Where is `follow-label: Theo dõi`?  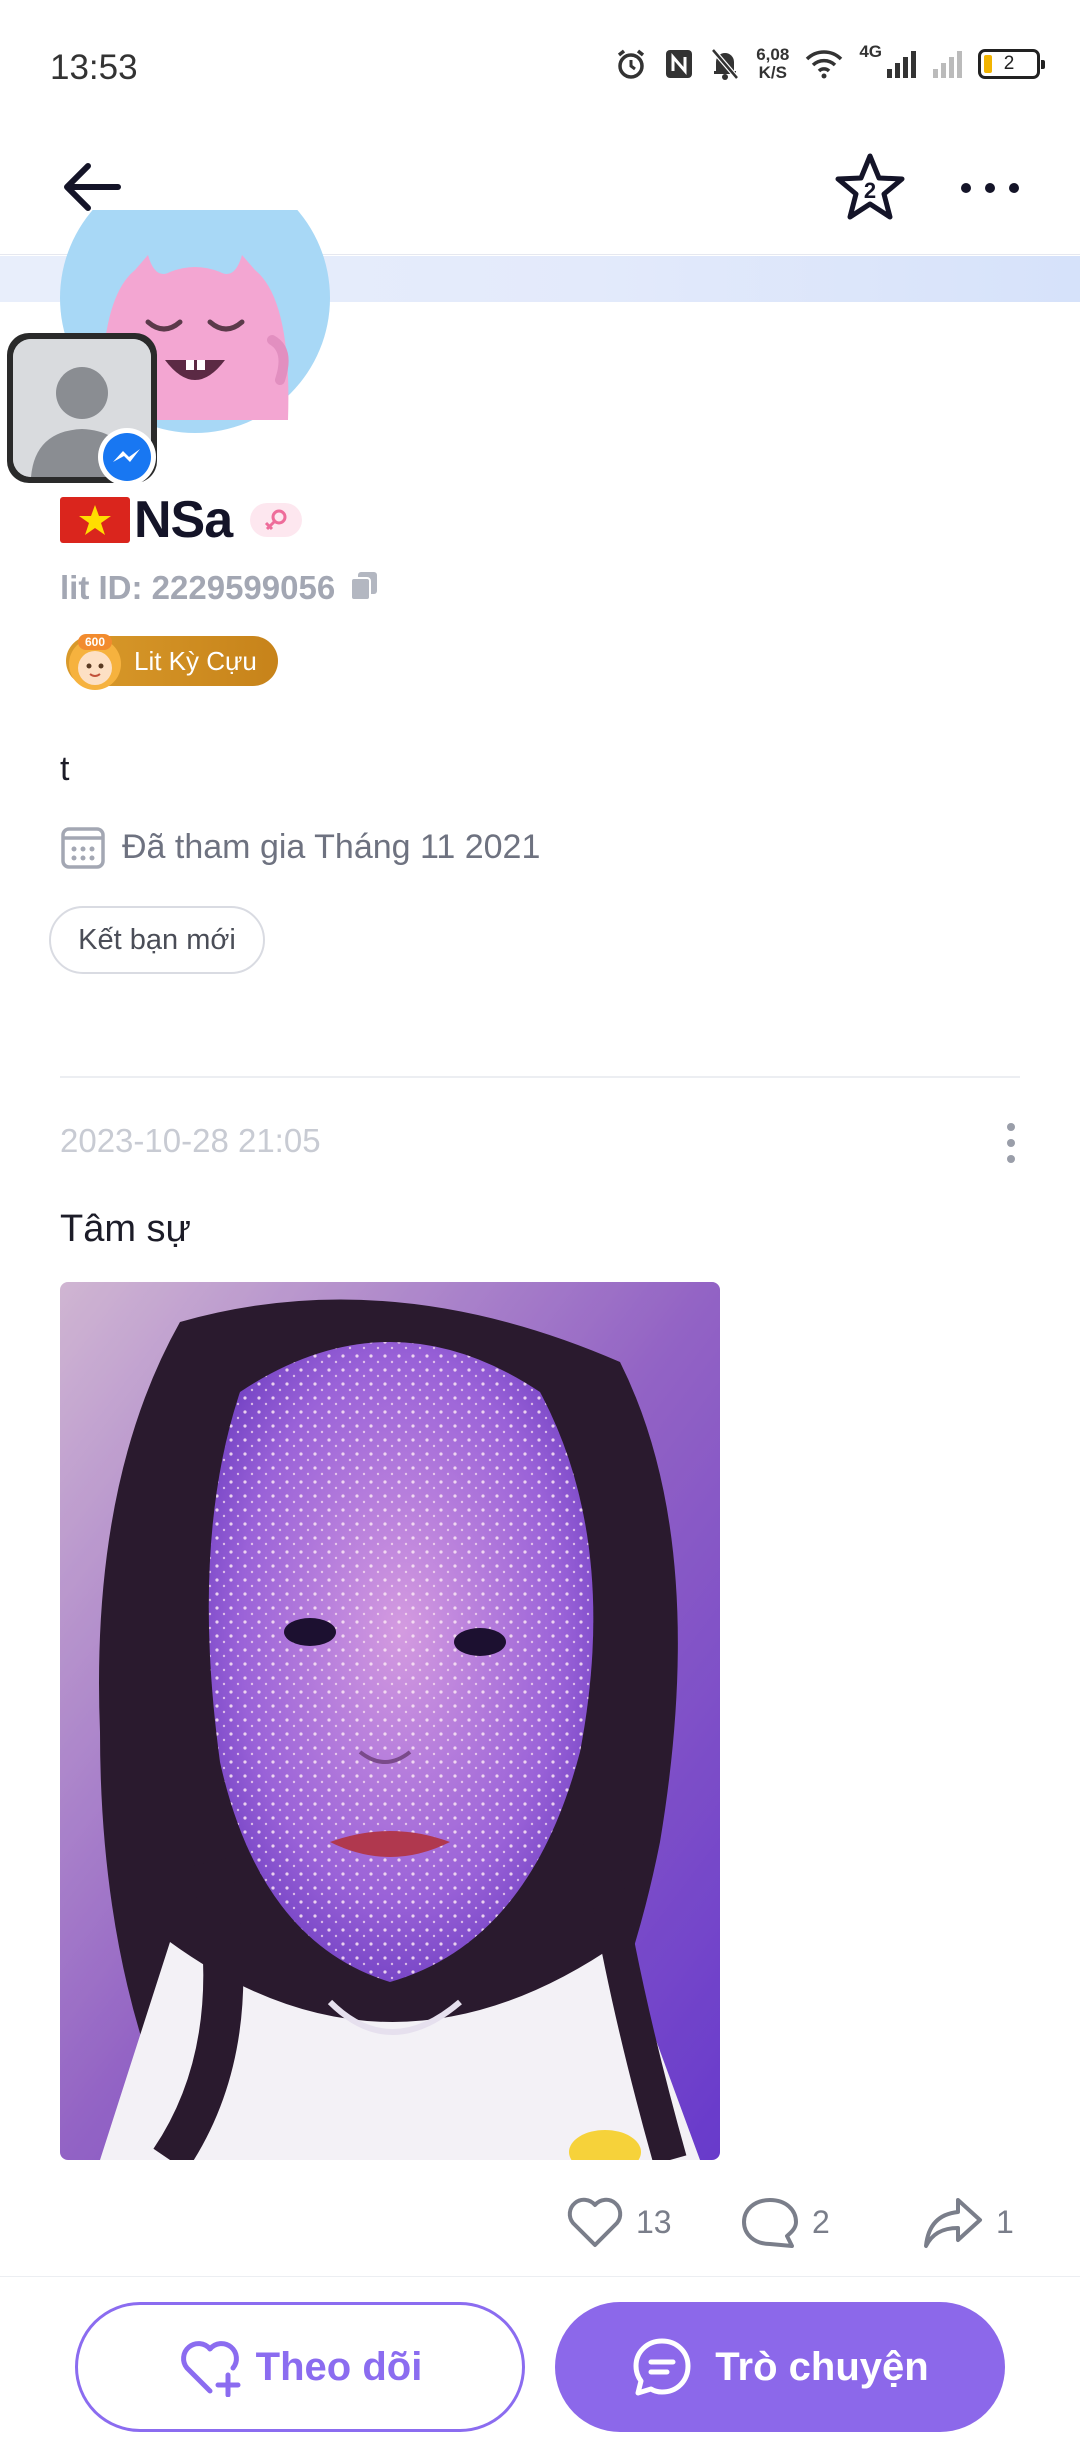
follow-label: Theo dõi is located at coordinates (339, 2366).